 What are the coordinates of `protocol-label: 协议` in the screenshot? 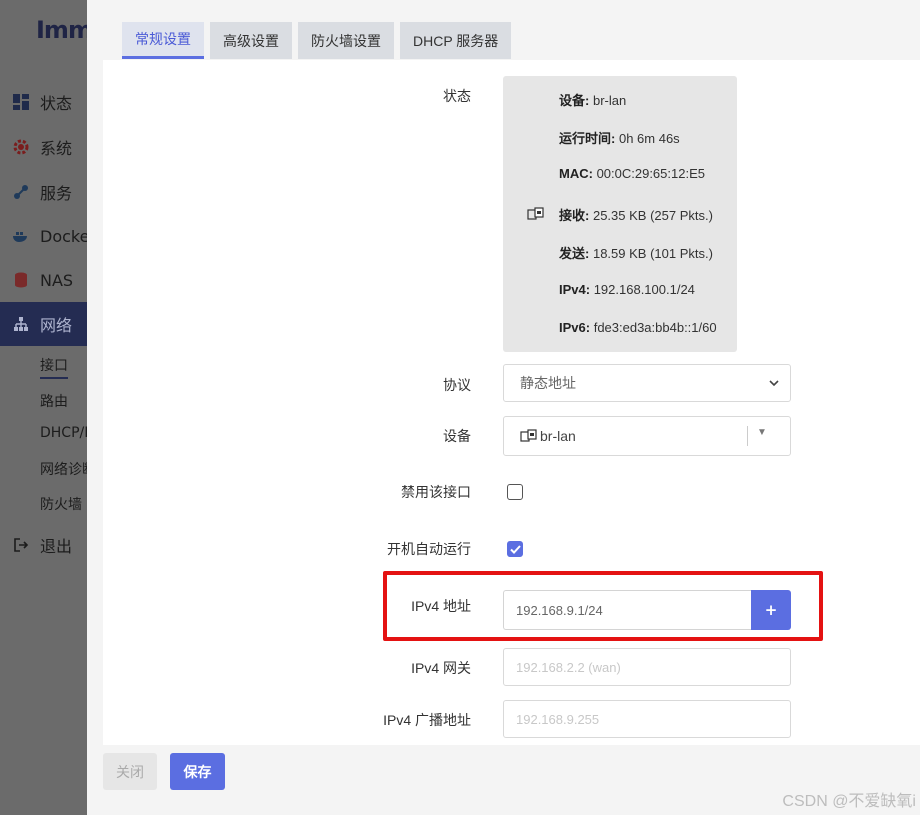 It's located at (457, 385).